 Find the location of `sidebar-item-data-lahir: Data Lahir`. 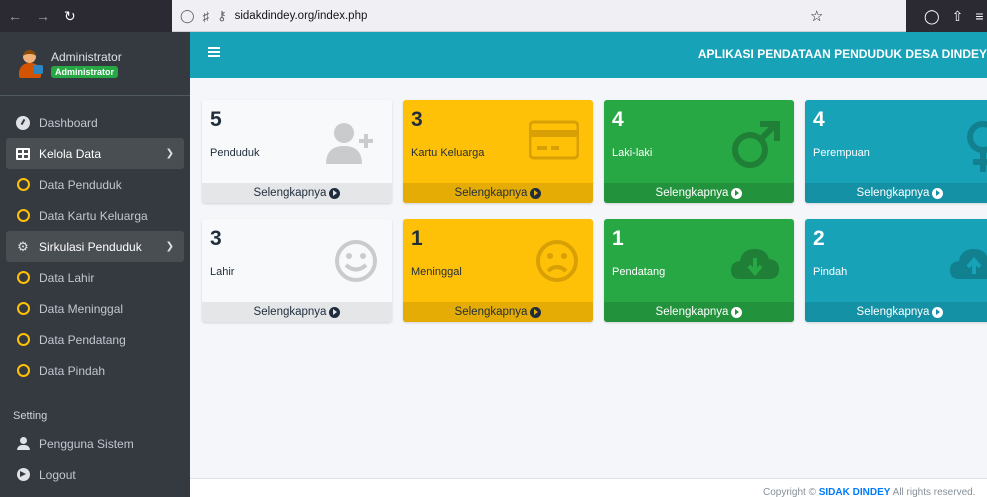

sidebar-item-data-lahir: Data Lahir is located at coordinates (95, 277).